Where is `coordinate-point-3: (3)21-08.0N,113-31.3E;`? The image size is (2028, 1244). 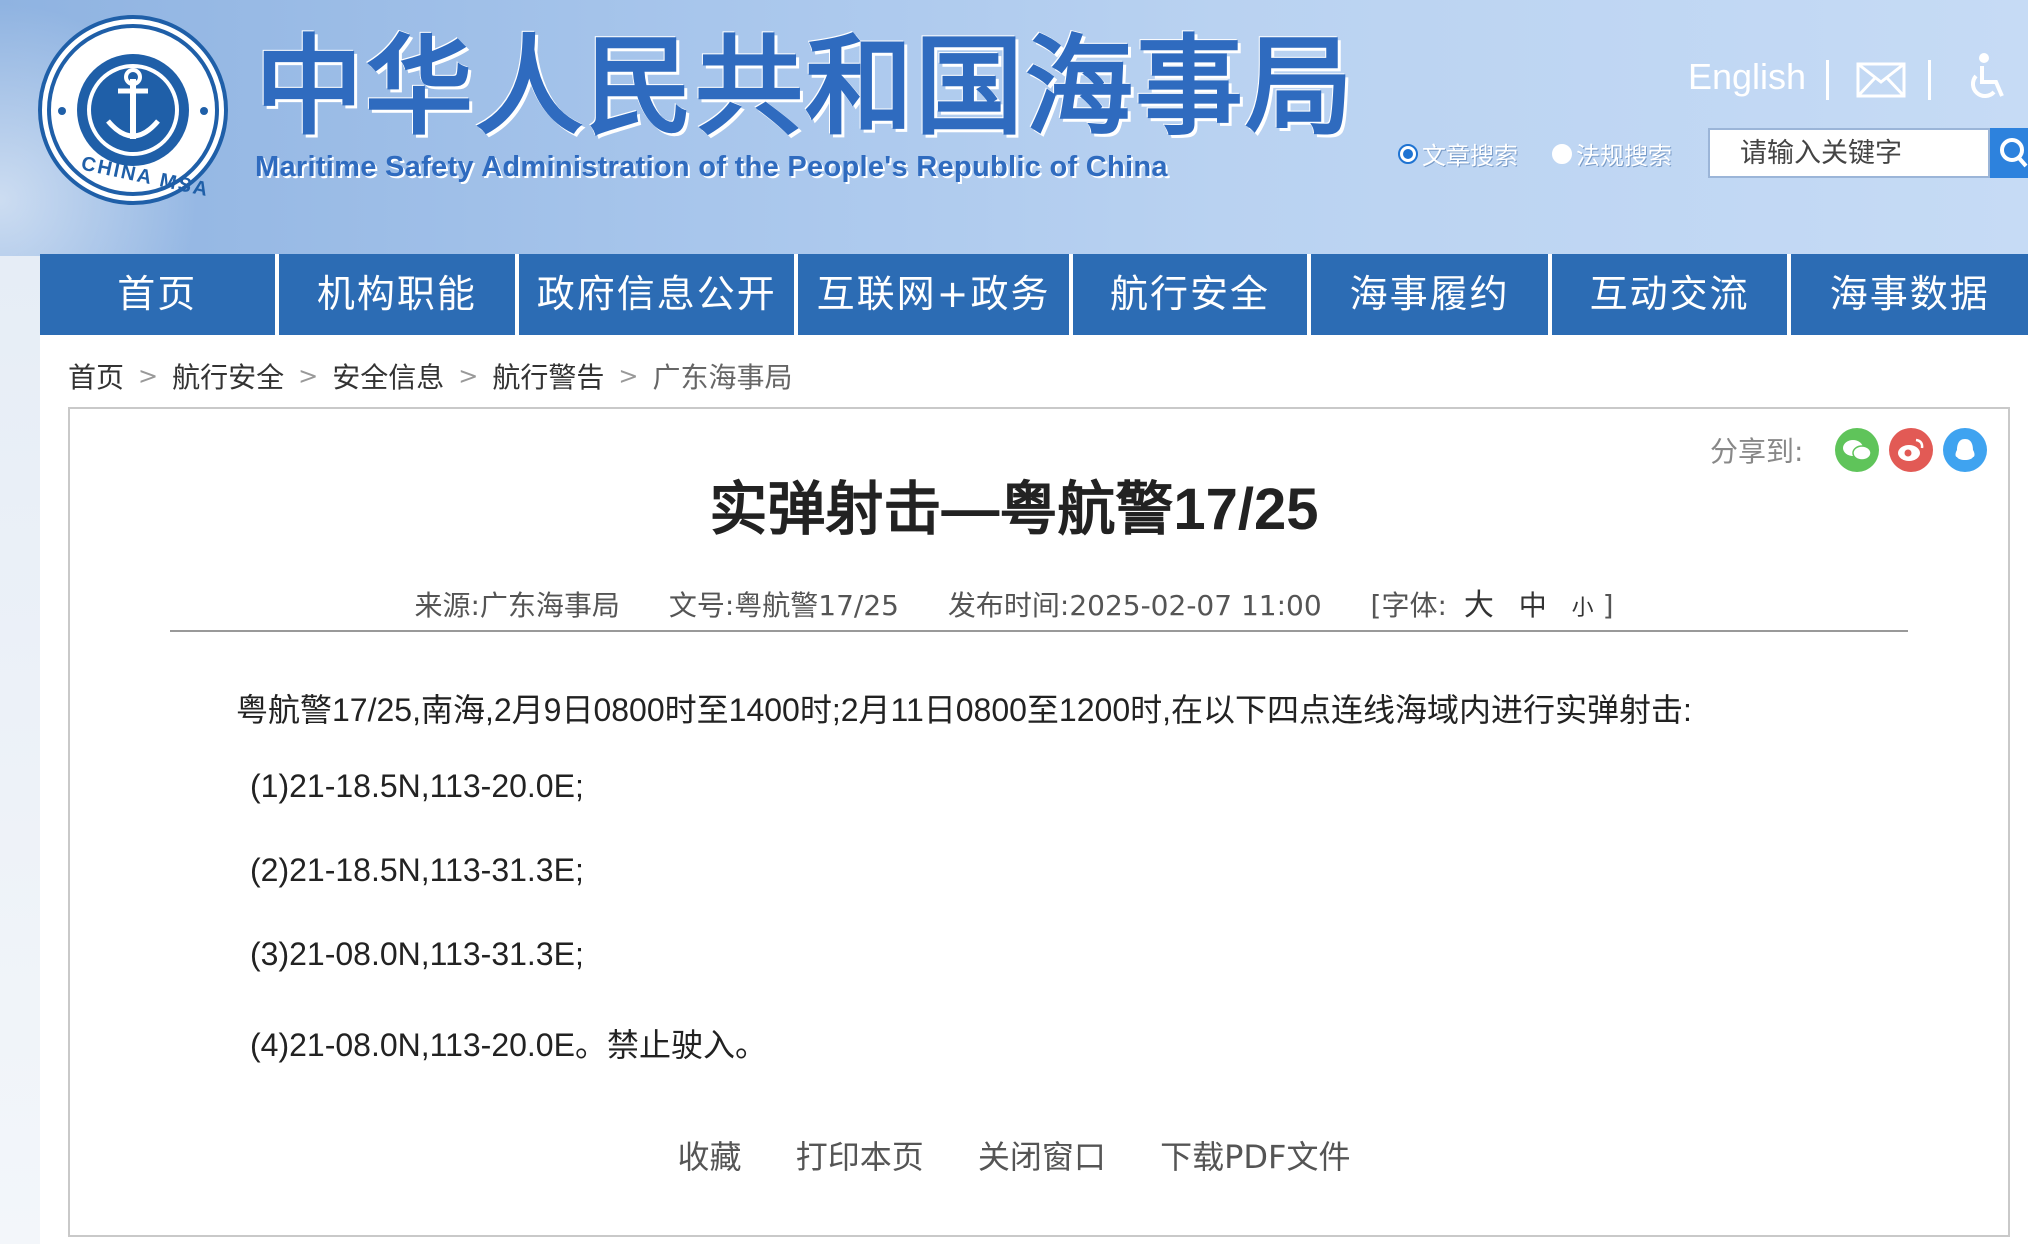 coordinate-point-3: (3)21-08.0N,113-31.3E; is located at coordinates (417, 954).